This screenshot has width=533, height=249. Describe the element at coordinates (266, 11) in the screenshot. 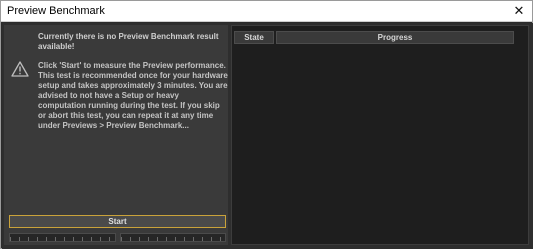

I see `title-bar: Preview Benchmark ✕` at that location.